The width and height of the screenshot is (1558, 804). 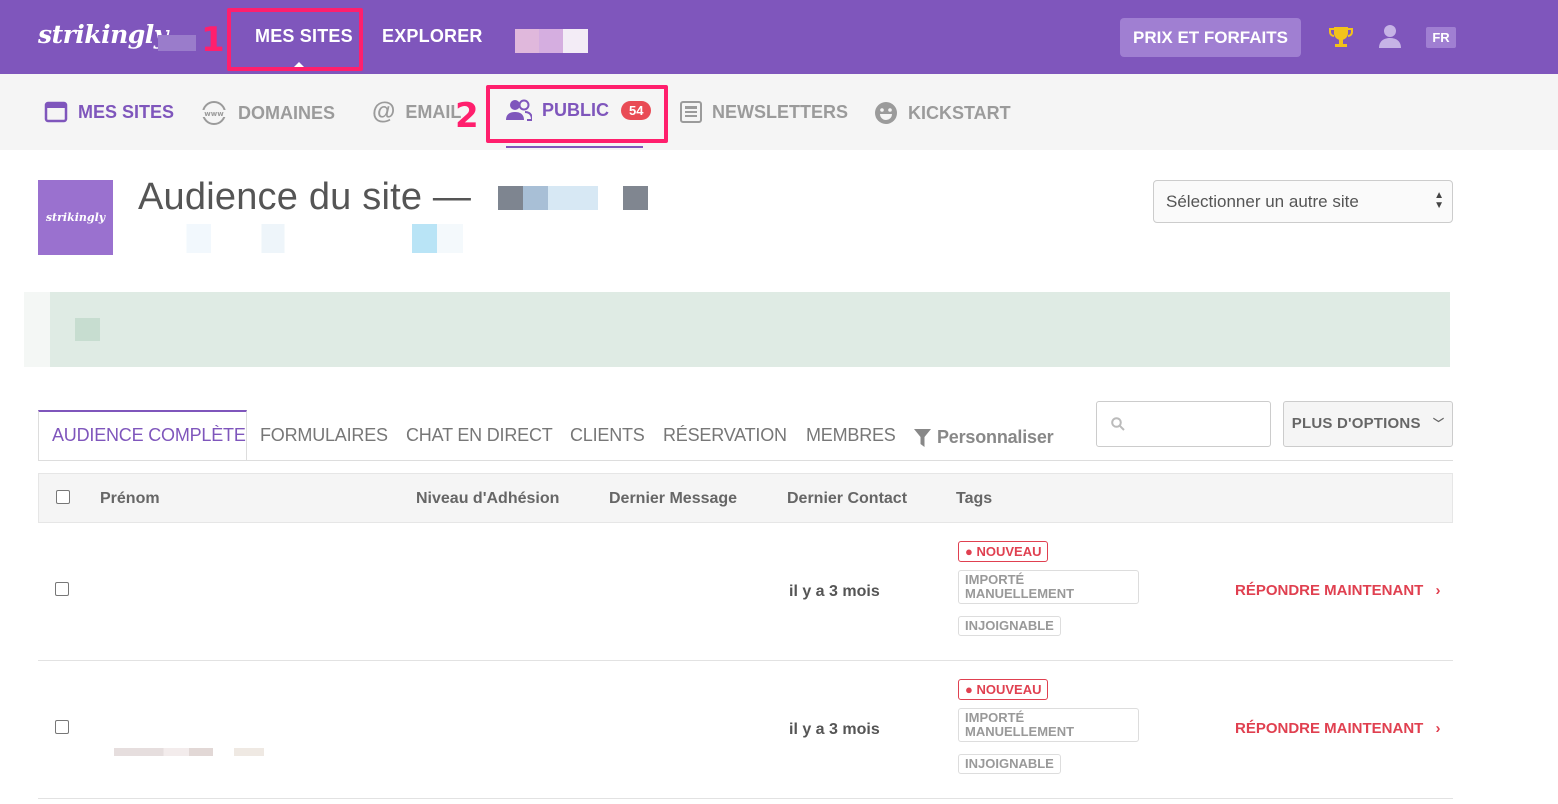 What do you see at coordinates (433, 111) in the screenshot?
I see `subnav-label: EMAIL` at bounding box center [433, 111].